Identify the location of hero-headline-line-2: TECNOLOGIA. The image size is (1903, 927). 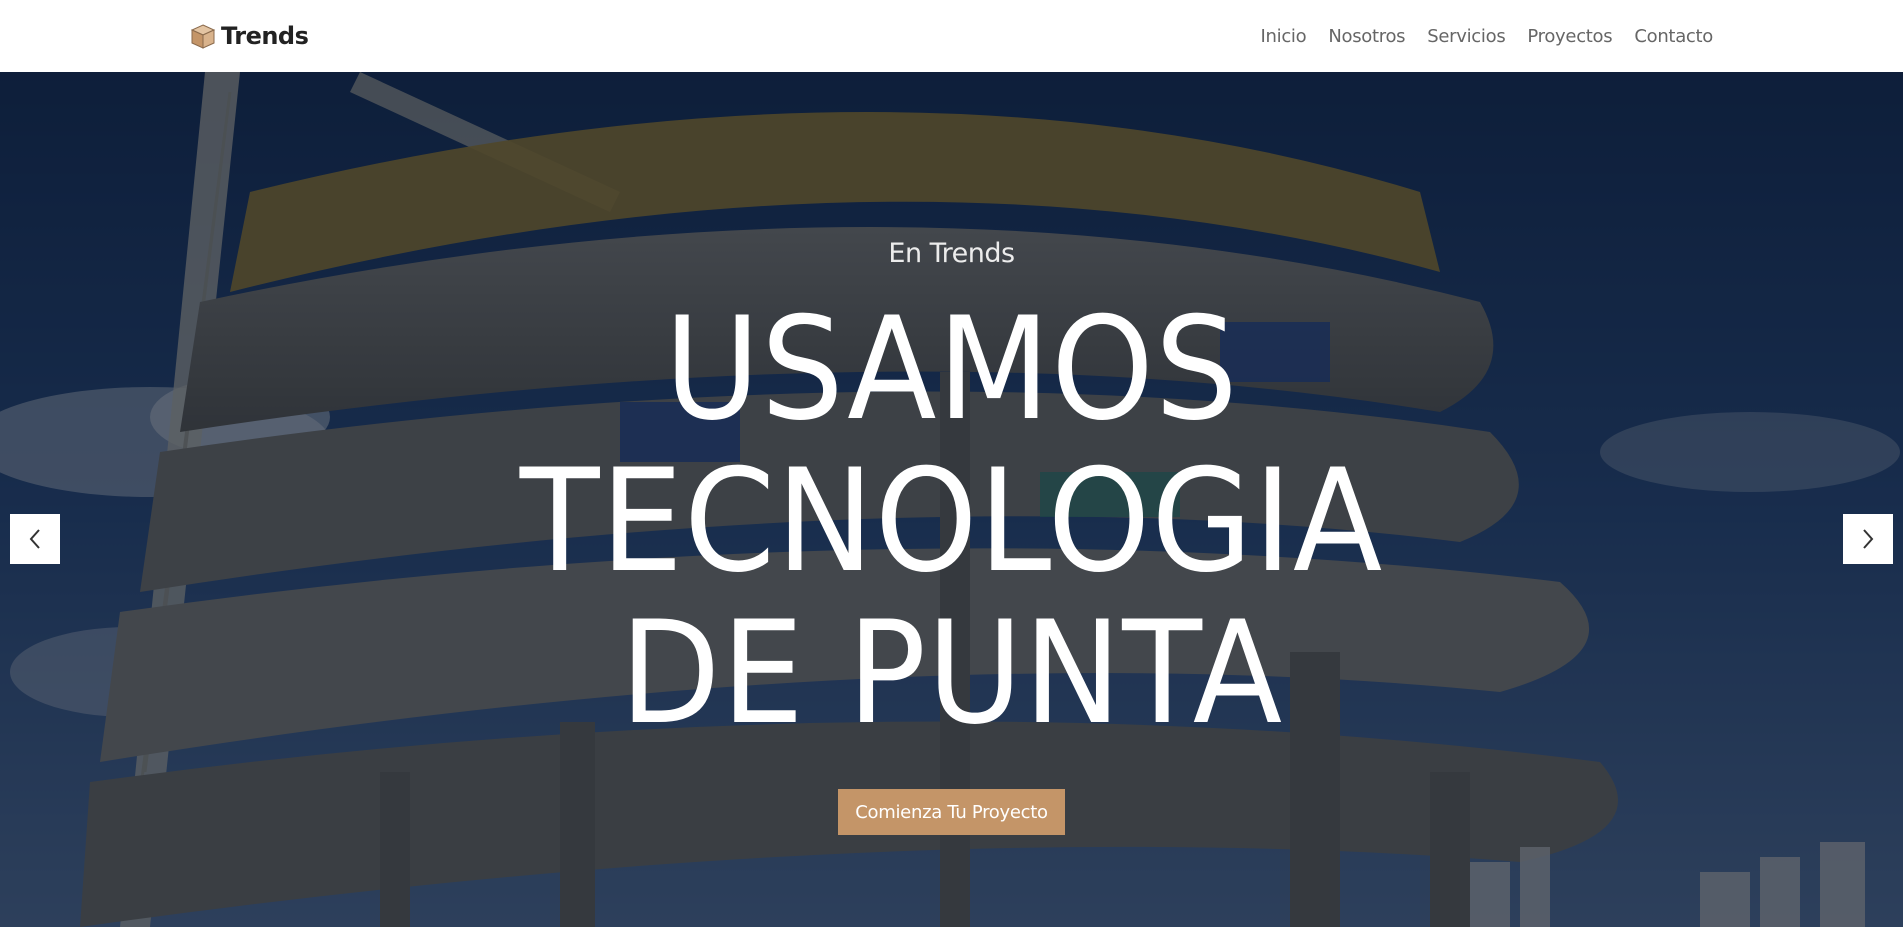
(951, 521).